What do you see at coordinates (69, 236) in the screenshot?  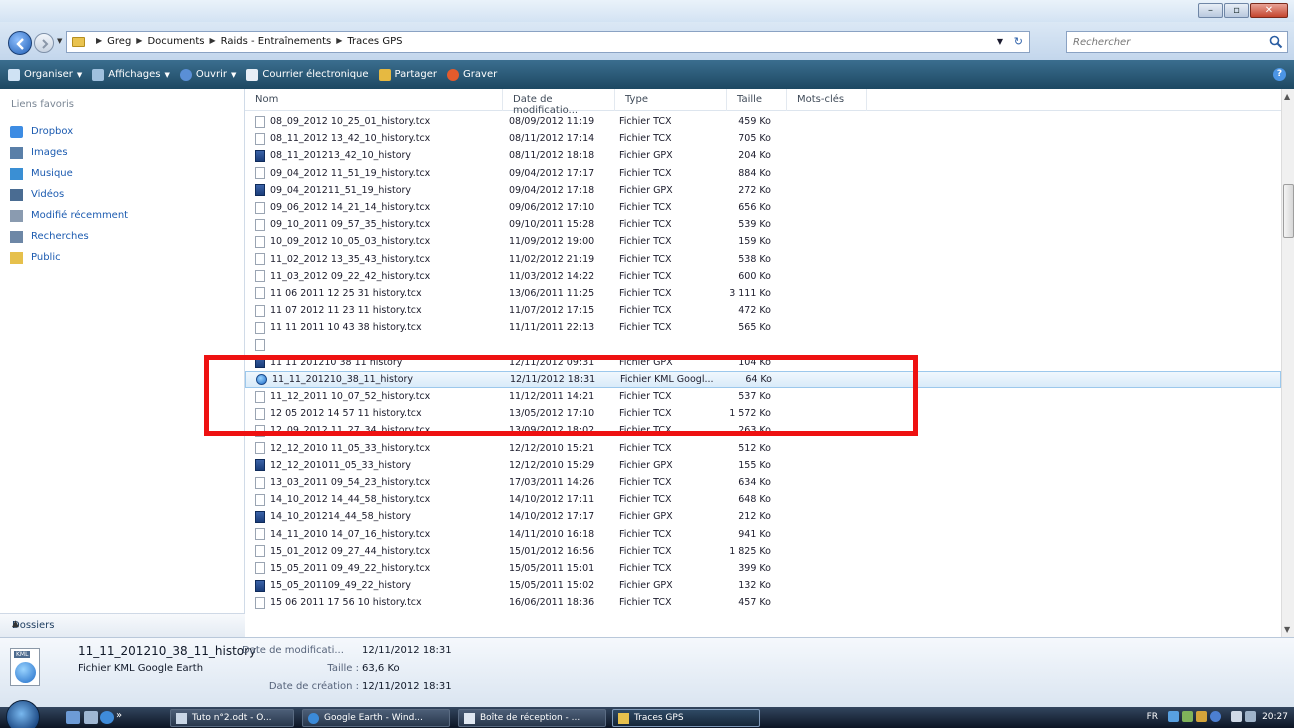 I see `nav-item-searches: Recherches` at bounding box center [69, 236].